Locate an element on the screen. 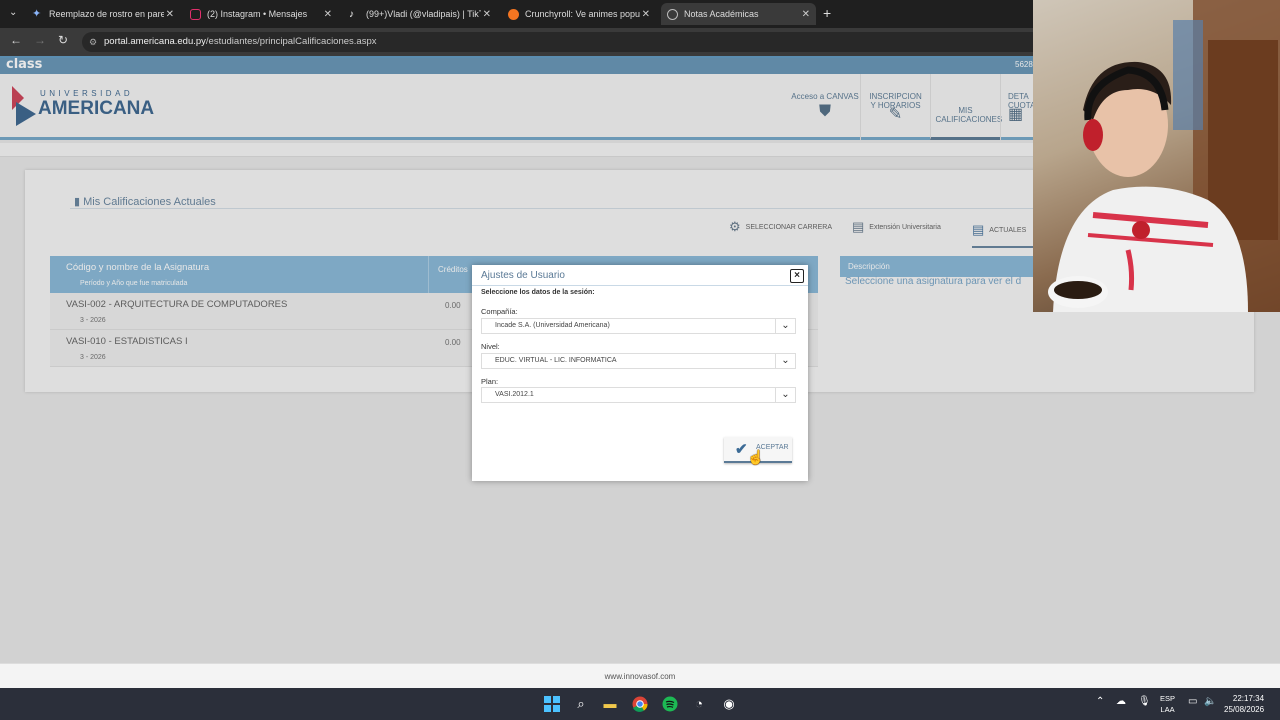 This screenshot has height=720, width=1280. forward-icon: → is located at coordinates (40, 40).